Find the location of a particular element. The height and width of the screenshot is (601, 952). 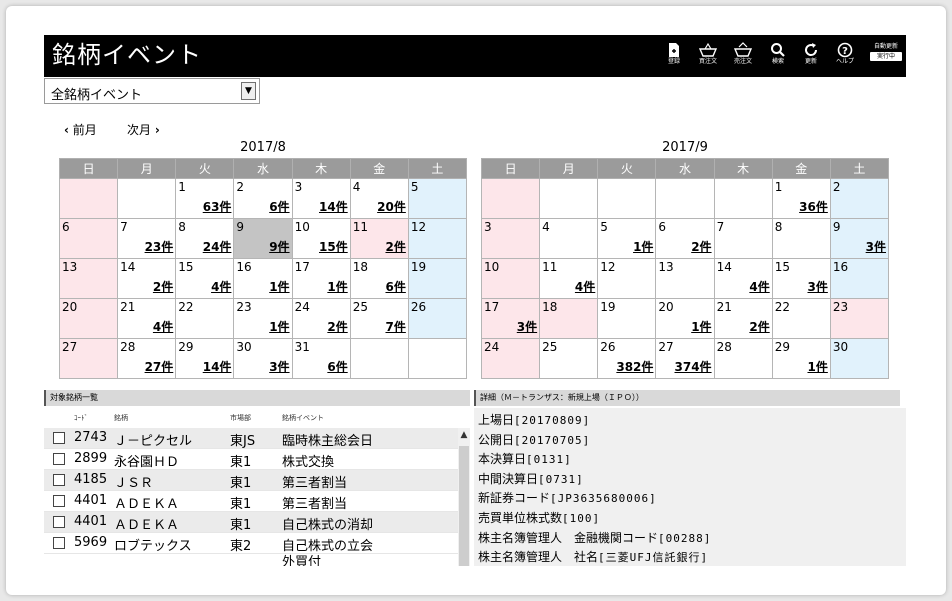

calendar-day: 1 63件 is located at coordinates (205, 198).